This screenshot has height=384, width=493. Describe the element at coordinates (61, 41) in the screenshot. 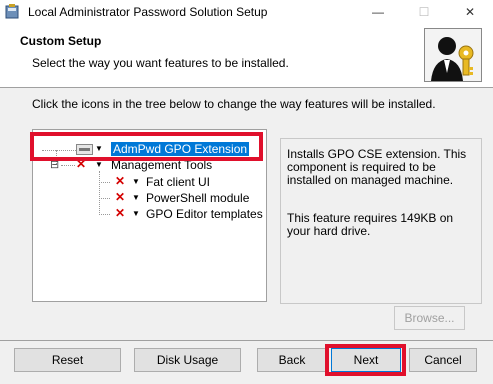

I see `page-title: Custom Setup` at that location.